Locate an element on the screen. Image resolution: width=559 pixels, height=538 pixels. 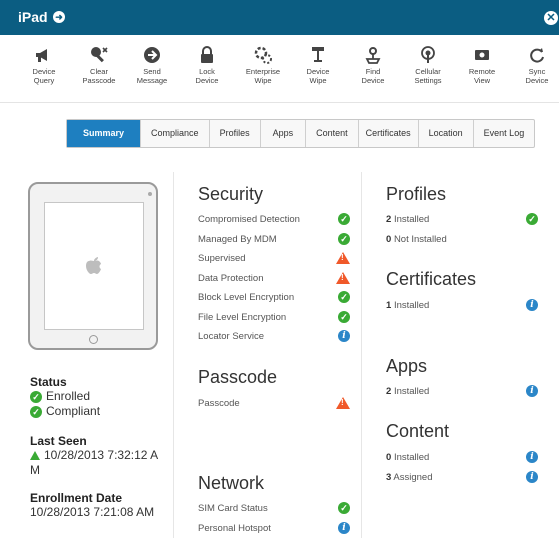
content-title: Content is located at coordinates (418, 431).